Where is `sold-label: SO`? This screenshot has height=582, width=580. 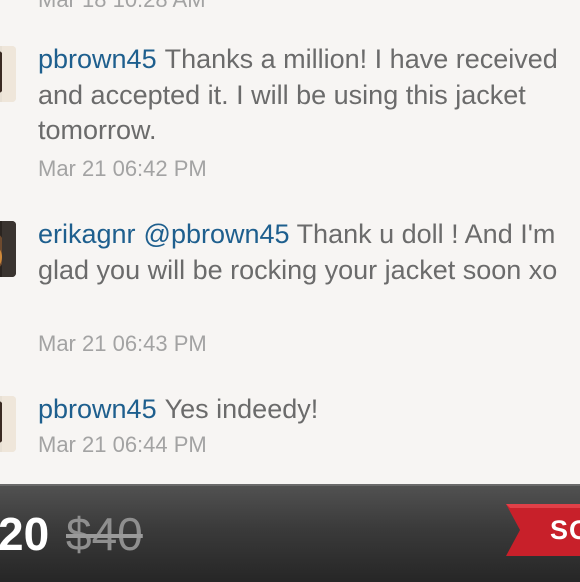
sold-label: SO is located at coordinates (565, 530).